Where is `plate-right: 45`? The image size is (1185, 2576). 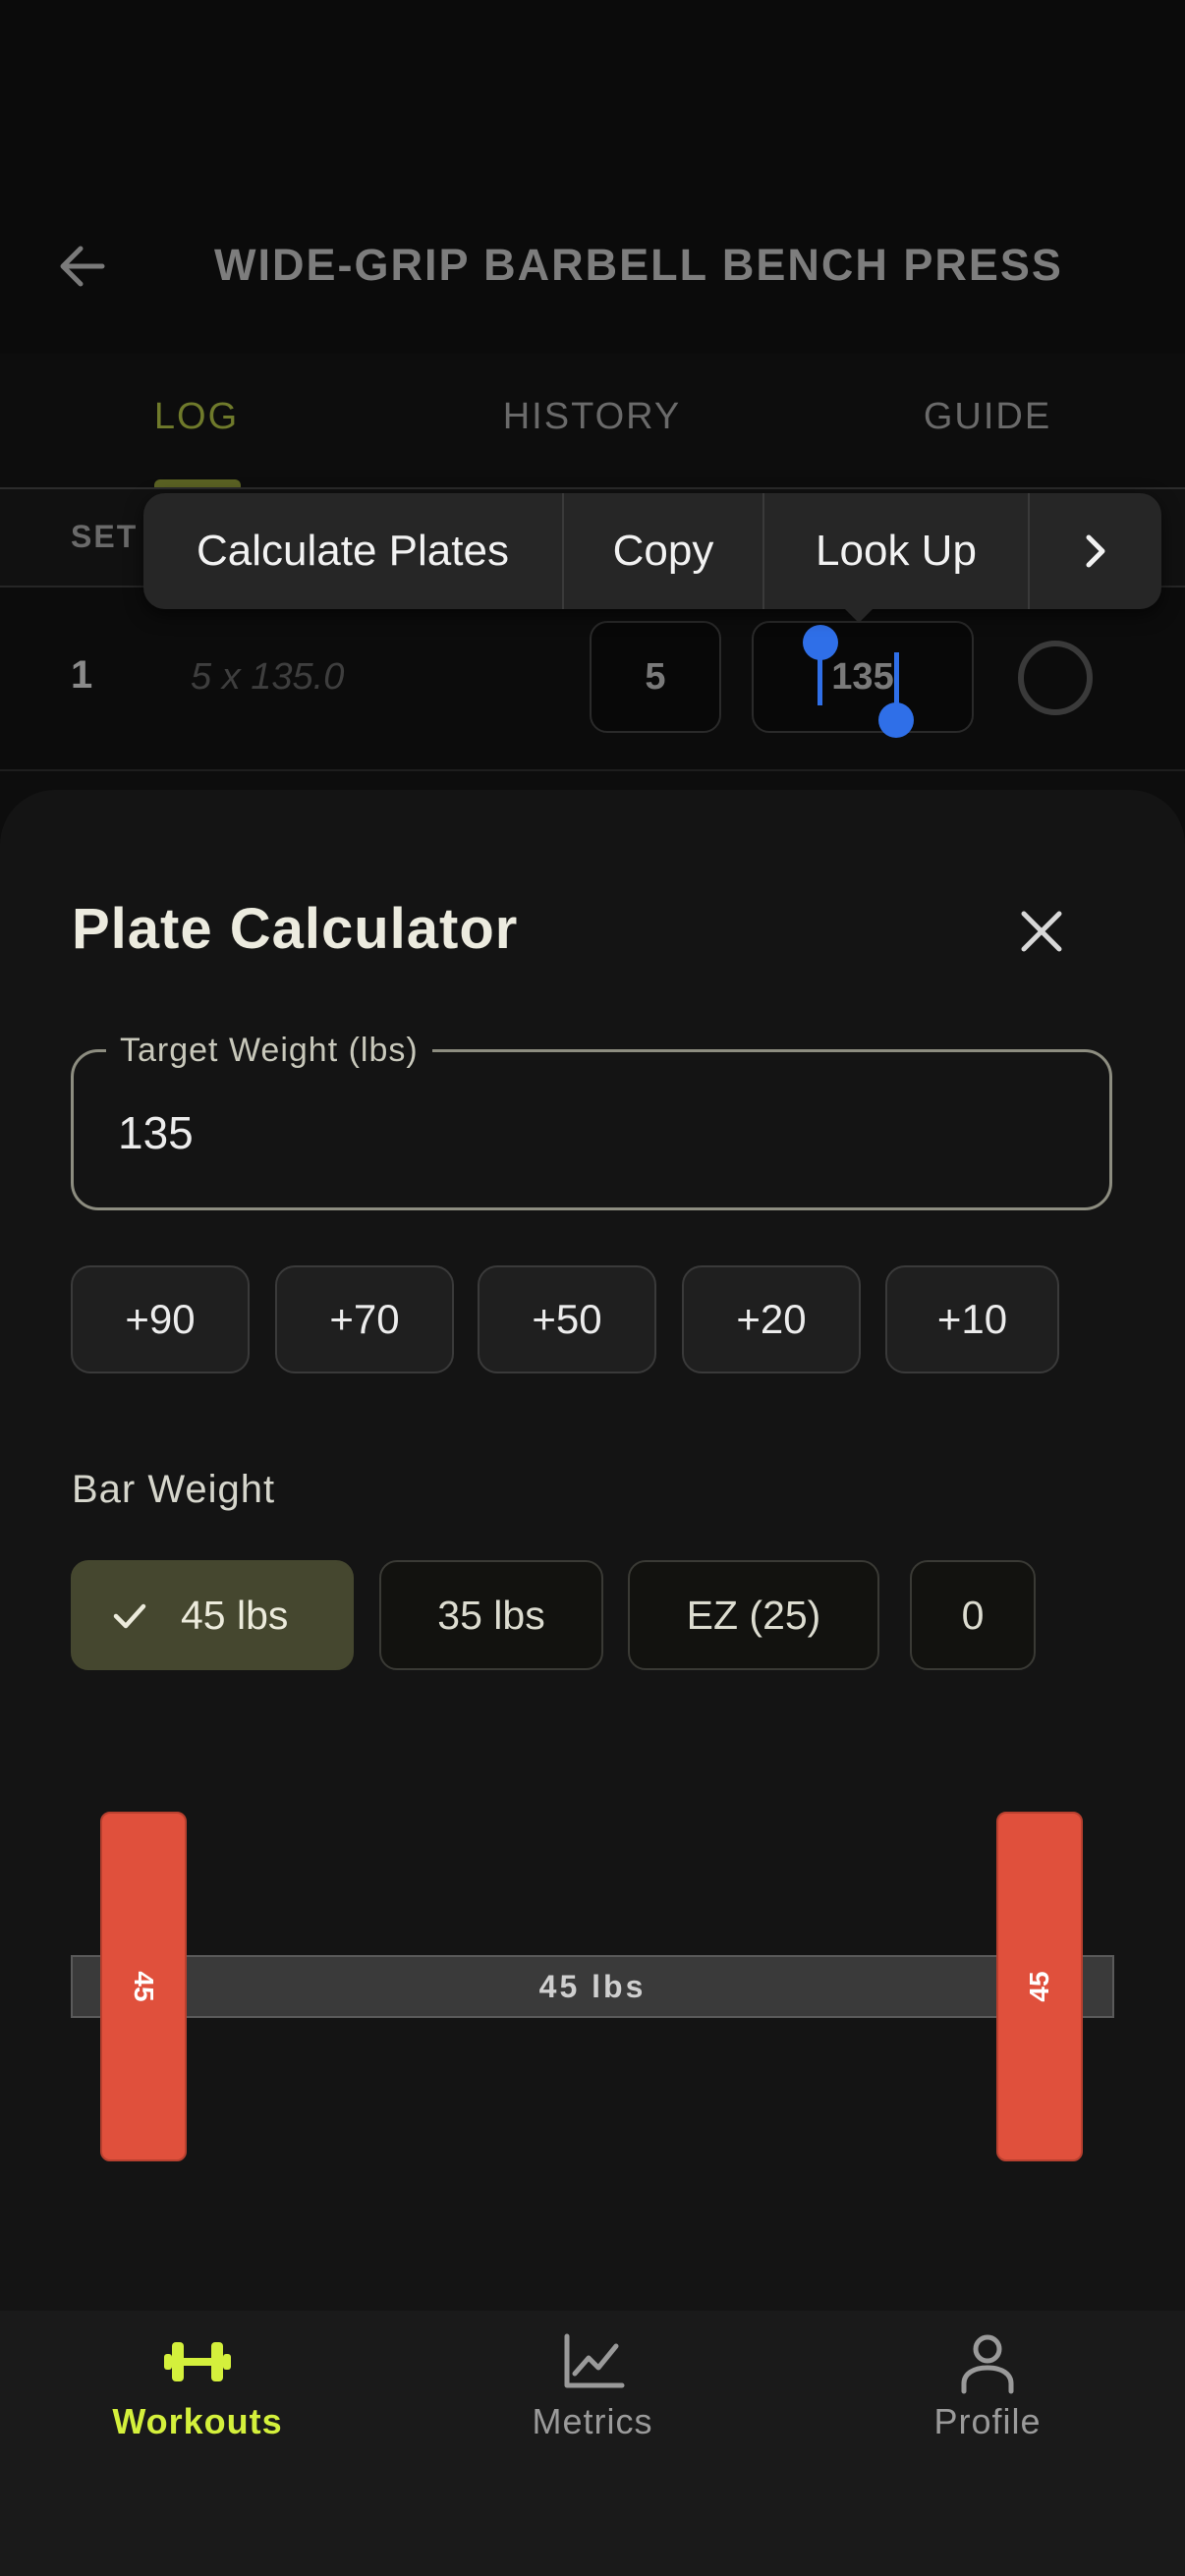 plate-right: 45 is located at coordinates (1040, 1986).